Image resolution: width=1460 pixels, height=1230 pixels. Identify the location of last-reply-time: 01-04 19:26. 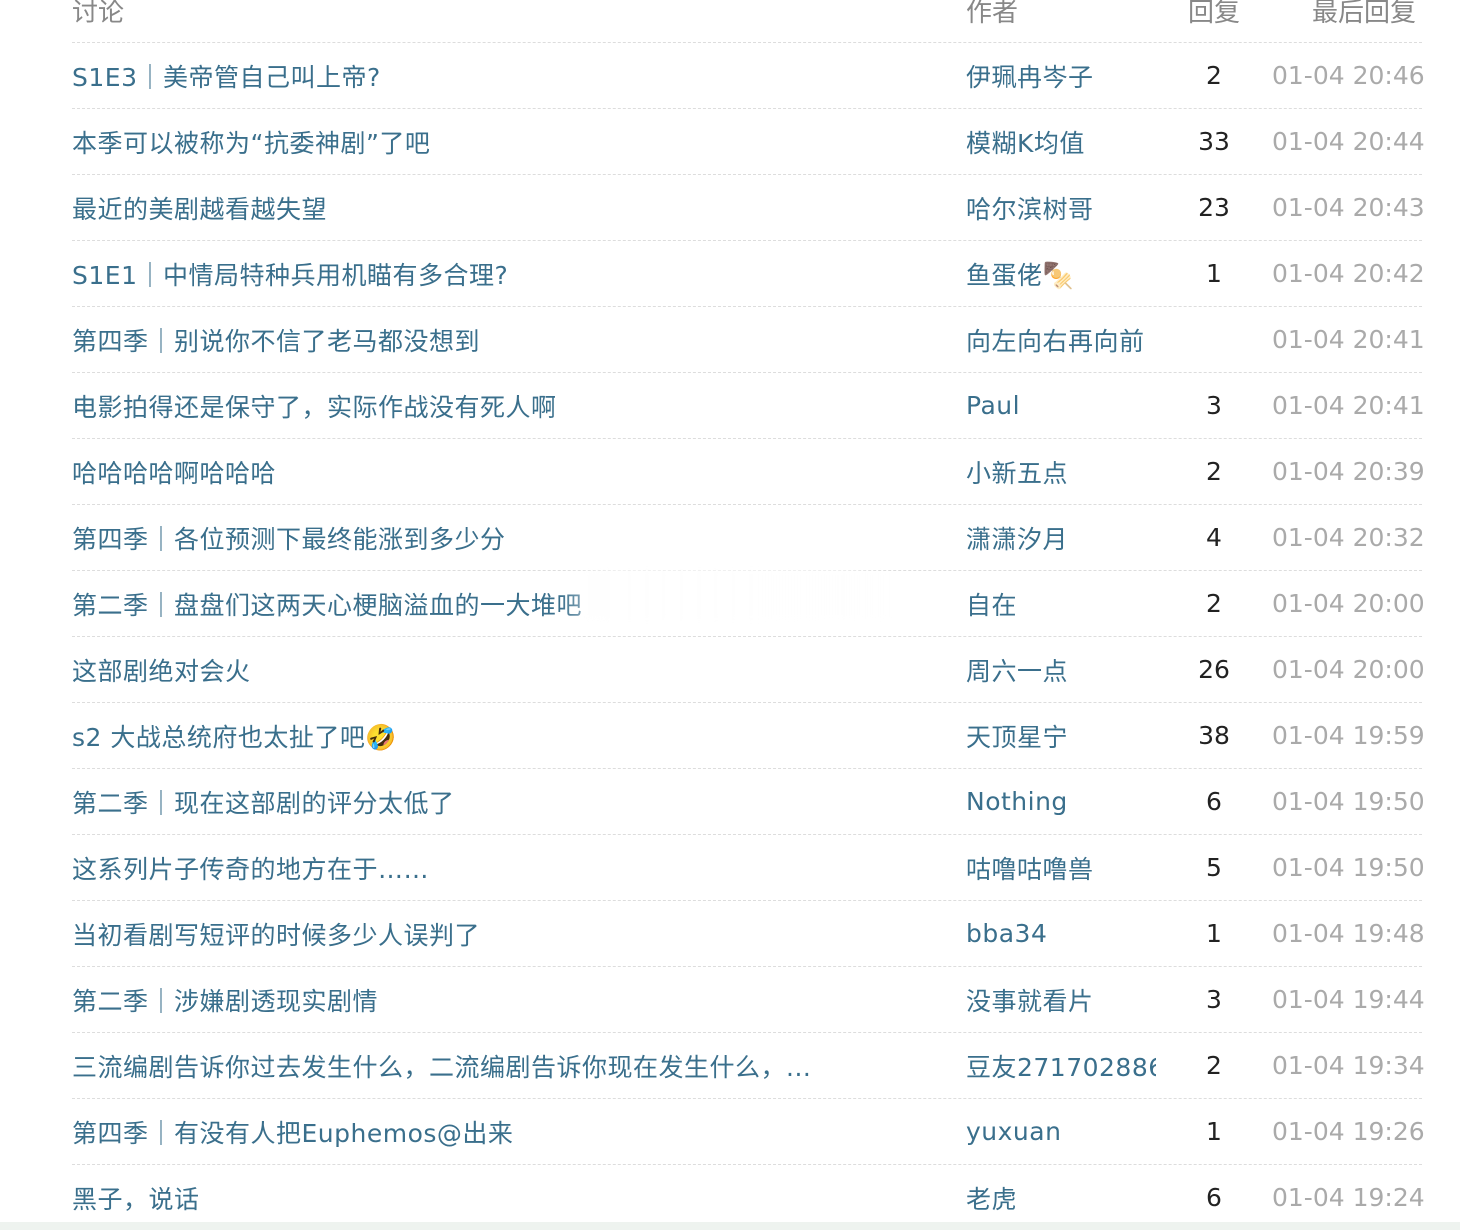
(1348, 1131).